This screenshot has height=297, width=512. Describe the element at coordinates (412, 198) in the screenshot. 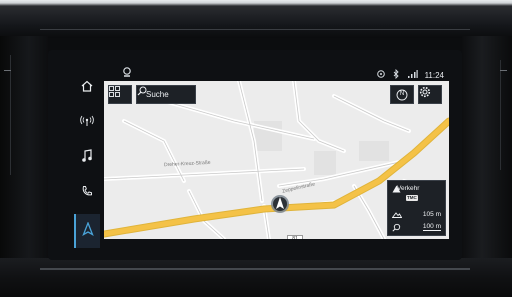

I see `tmc-badge: TMC` at that location.